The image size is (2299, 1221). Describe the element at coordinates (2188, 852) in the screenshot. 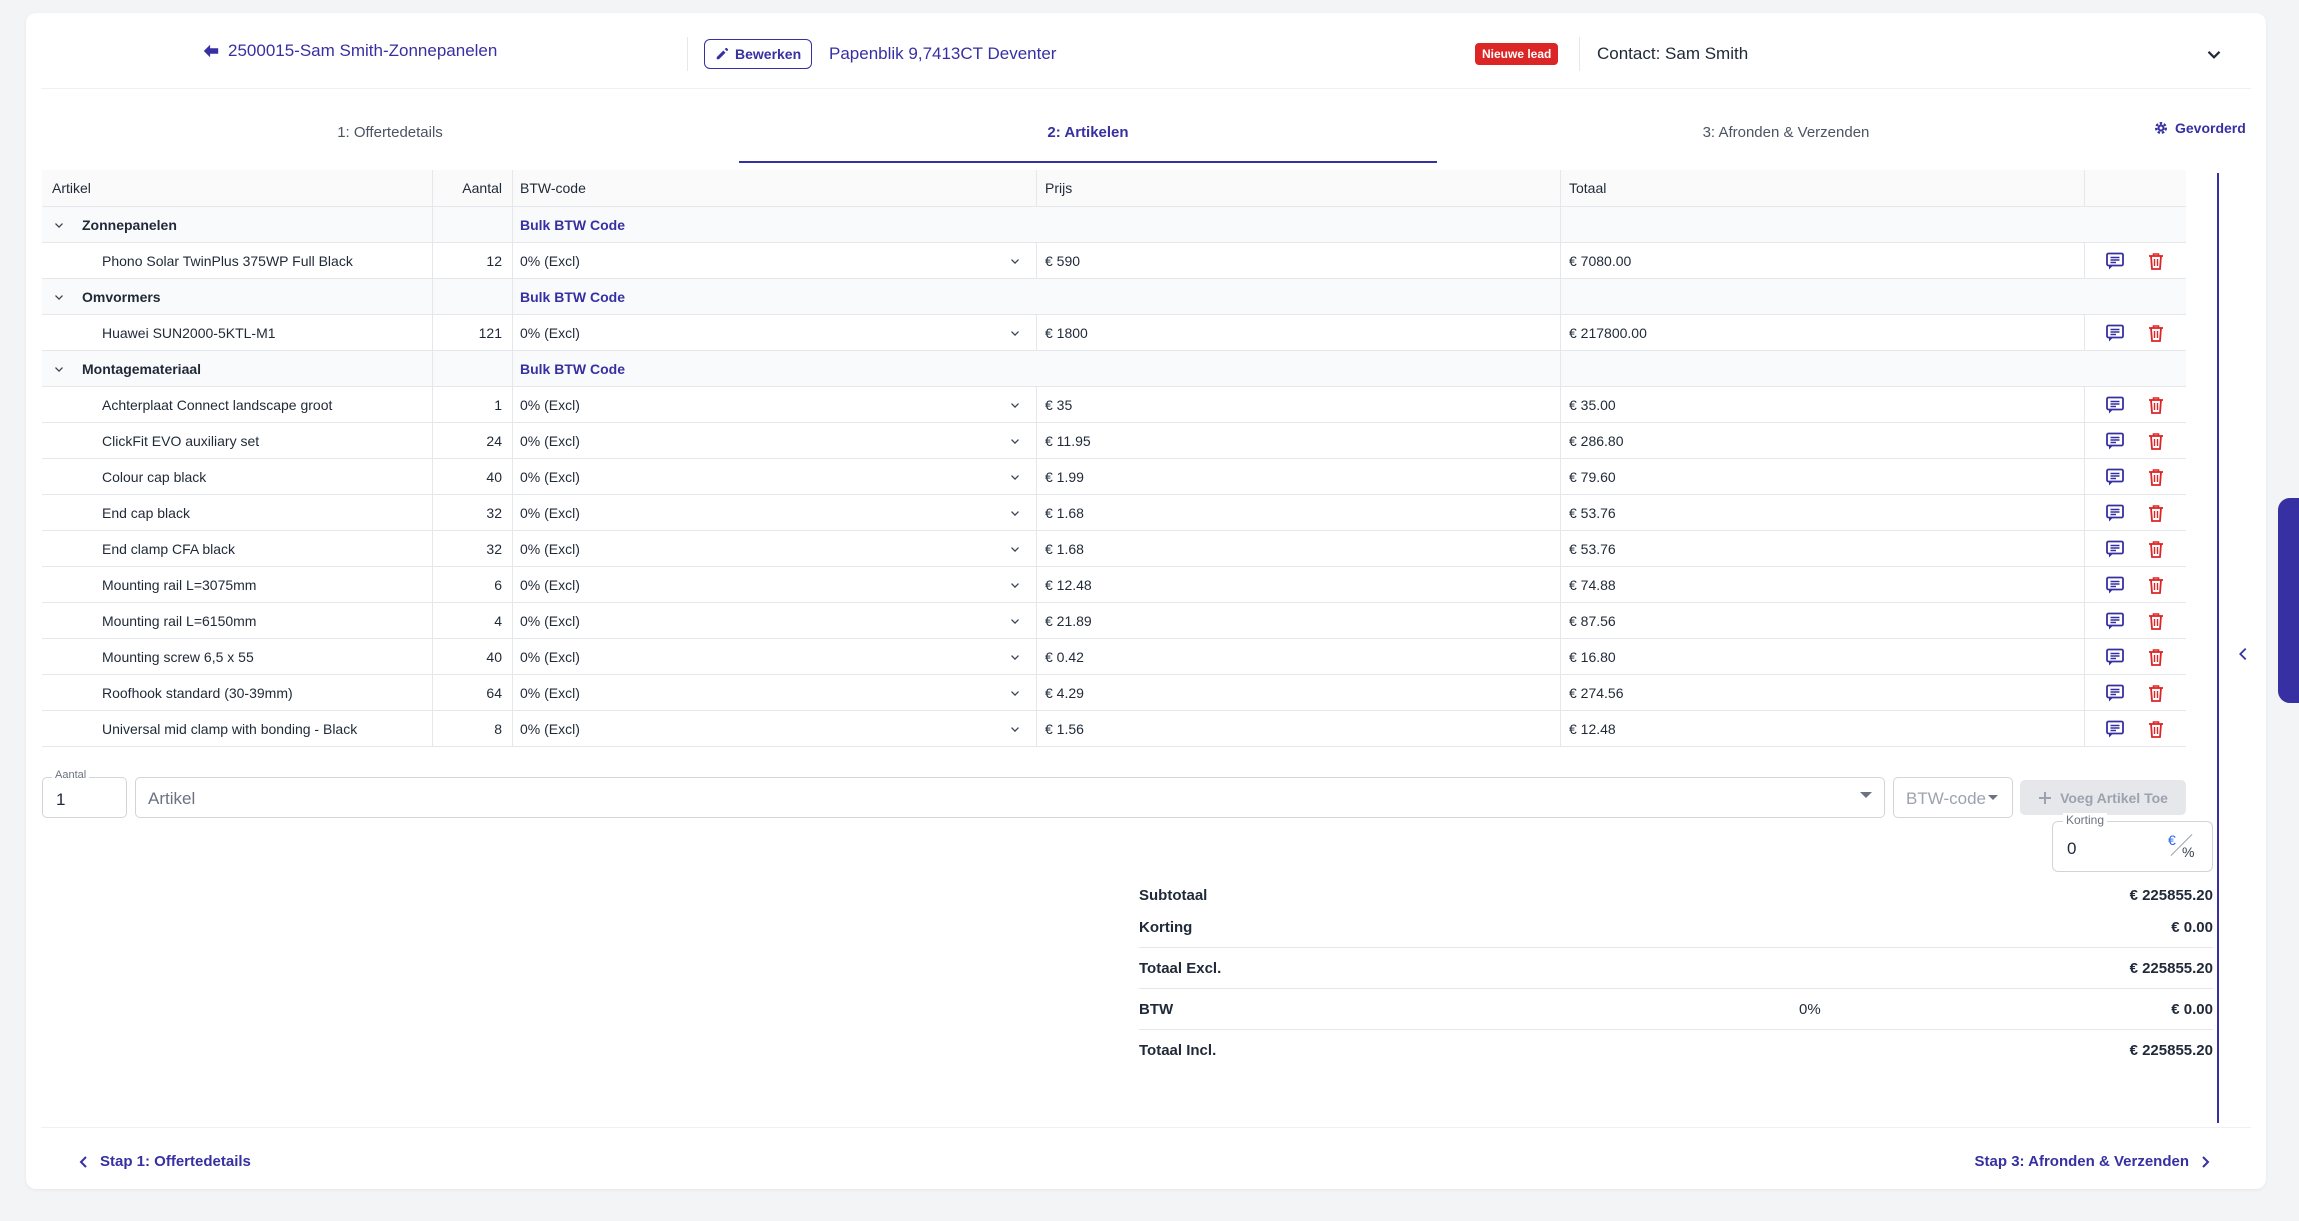

I see `percent-option: %` at that location.